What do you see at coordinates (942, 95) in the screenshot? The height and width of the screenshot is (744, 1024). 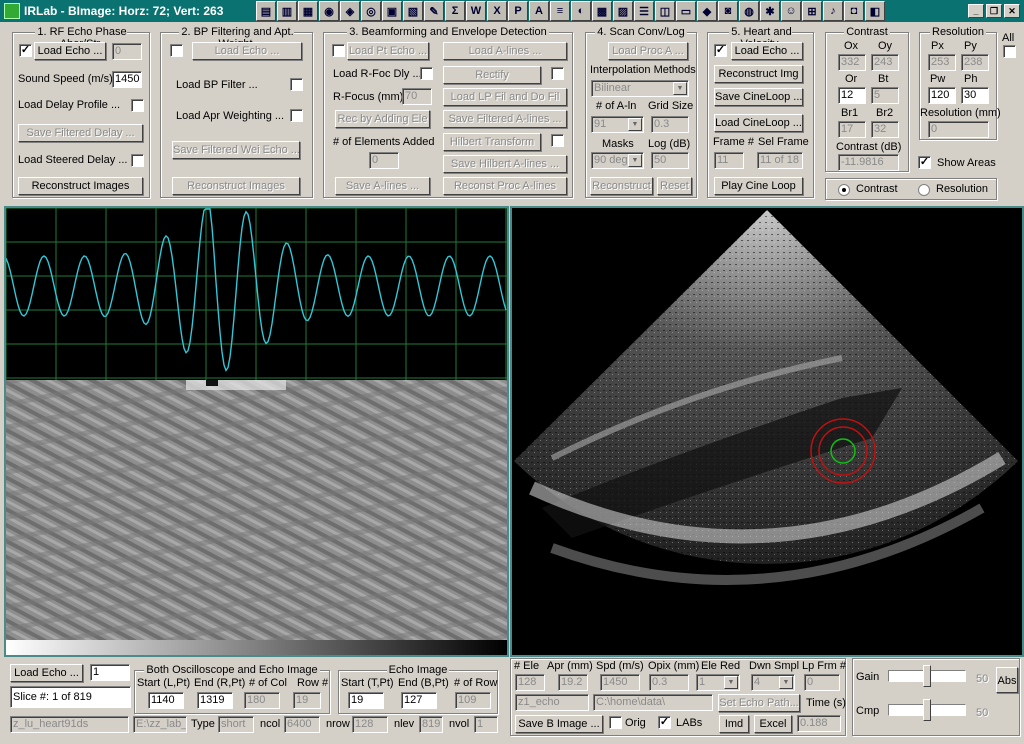 I see `pw-field: 120` at bounding box center [942, 95].